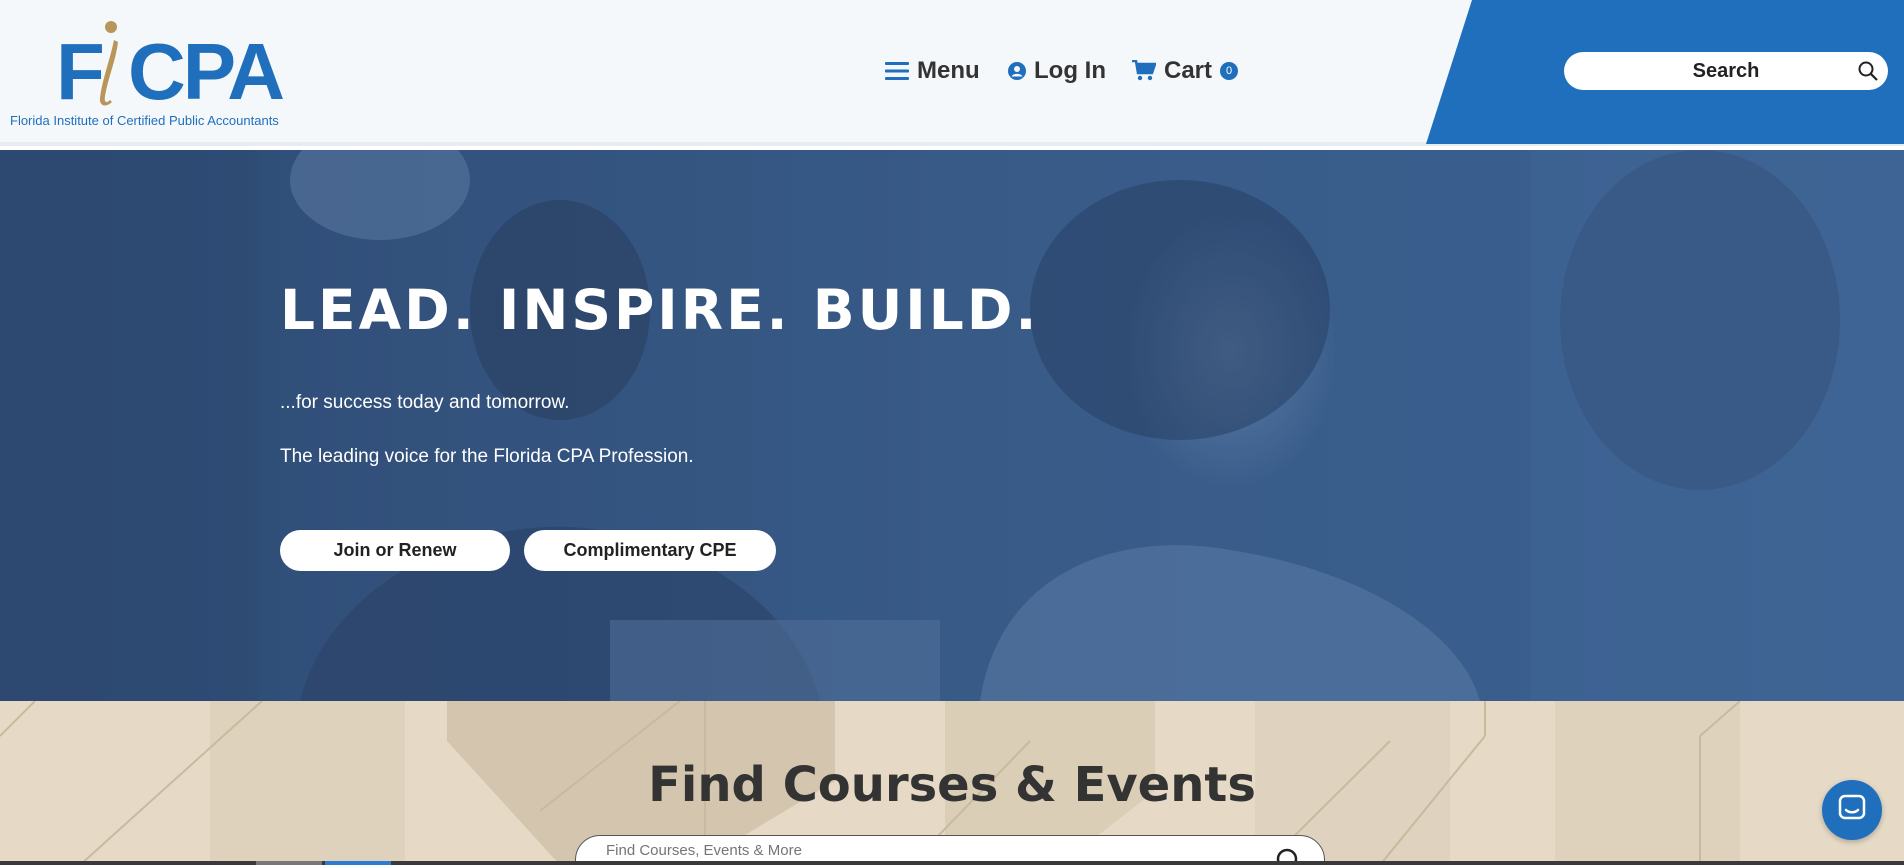  Describe the element at coordinates (897, 71) in the screenshot. I see `hamburger-icon` at that location.